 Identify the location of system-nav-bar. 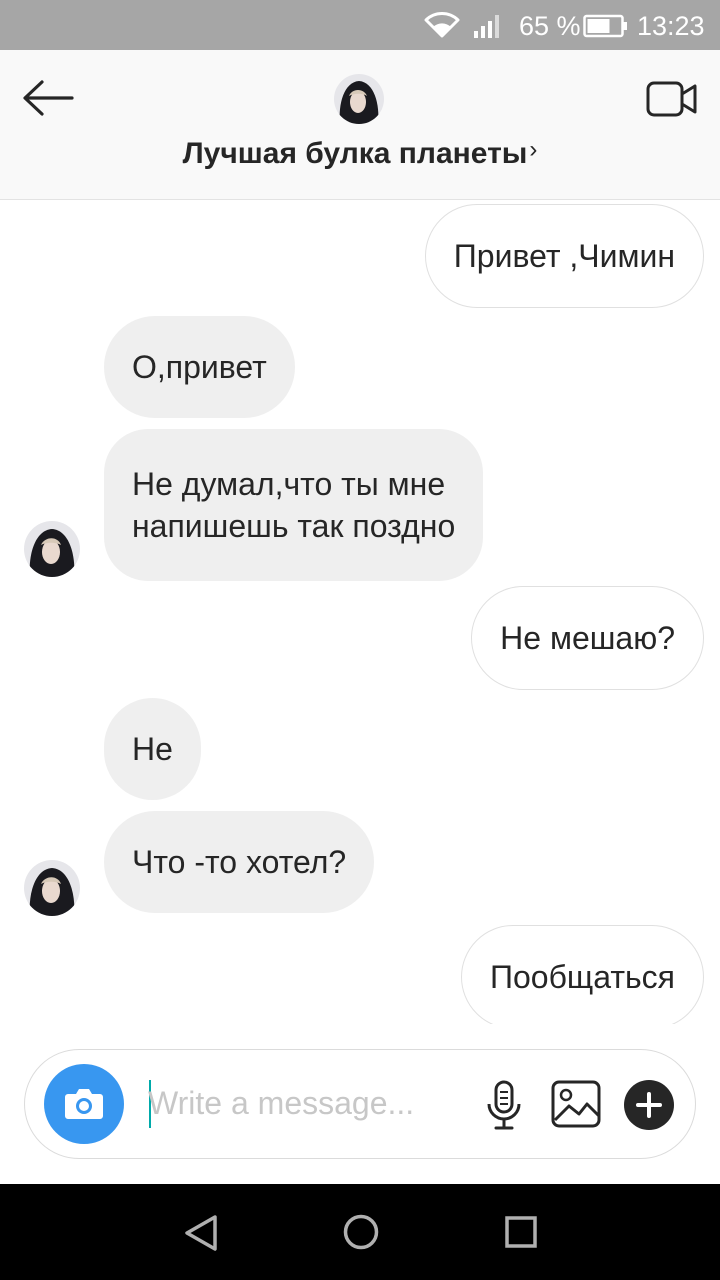
(360, 1232).